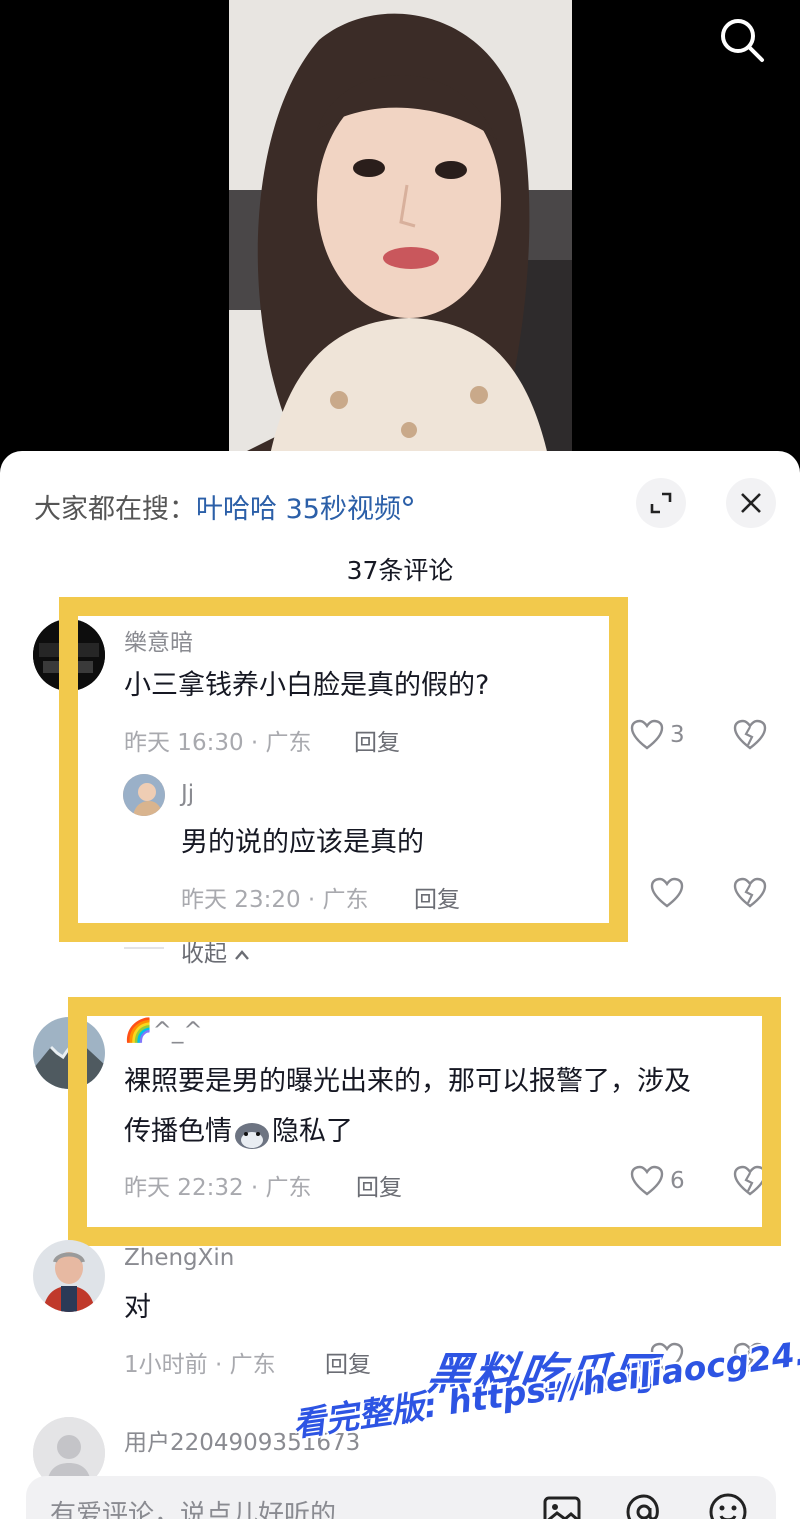  I want to click on at-icon, so click(642, 1506).